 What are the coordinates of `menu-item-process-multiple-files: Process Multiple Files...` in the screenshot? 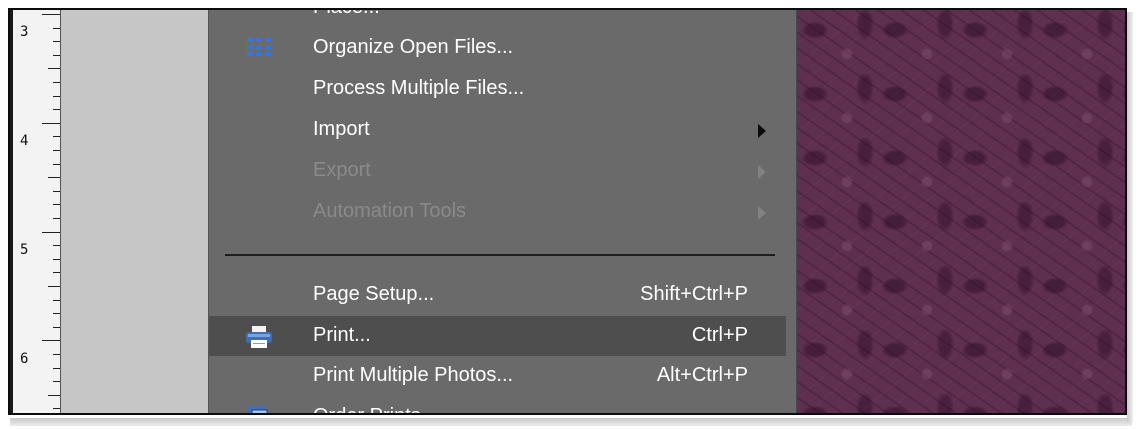 It's located at (497, 89).